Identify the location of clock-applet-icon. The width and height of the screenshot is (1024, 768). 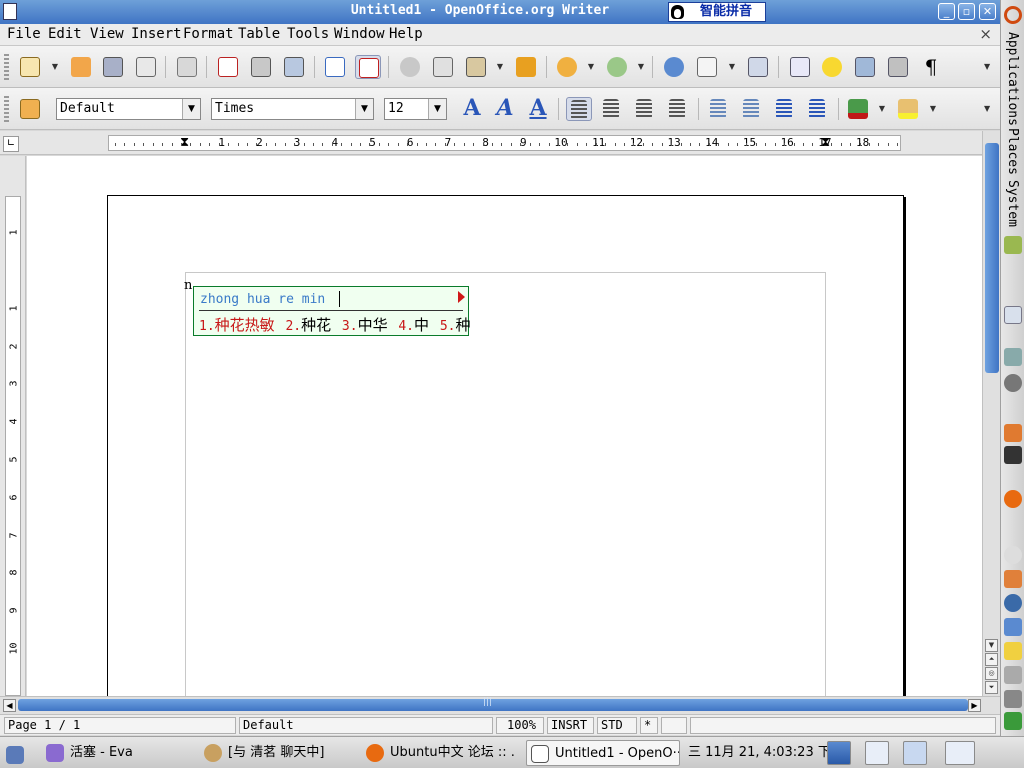
(1013, 555).